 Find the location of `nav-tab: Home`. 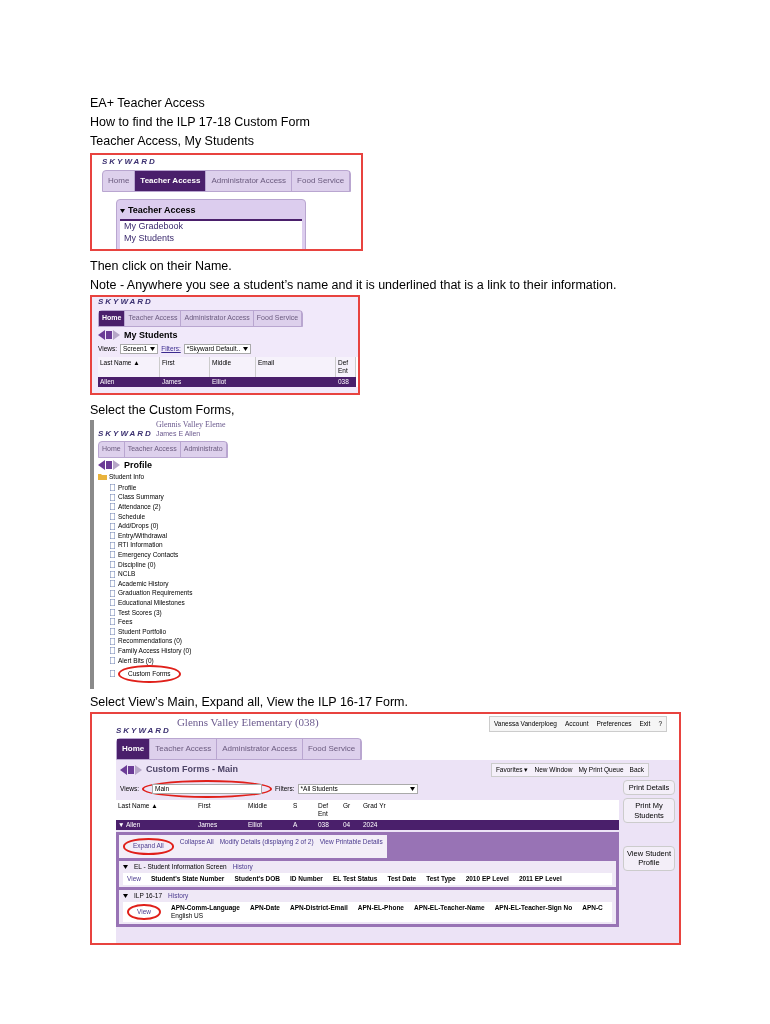

nav-tab: Home is located at coordinates (134, 748).